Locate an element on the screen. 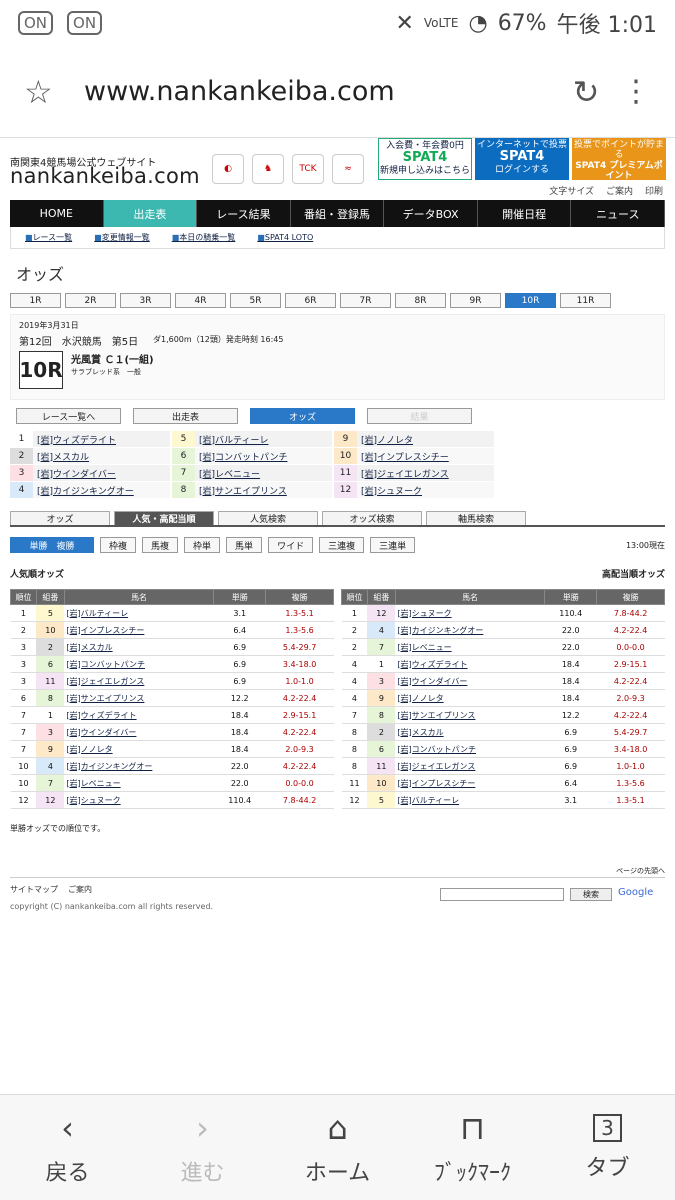 This screenshot has width=675, height=1200. track-logo-icon: TCK is located at coordinates (308, 169).